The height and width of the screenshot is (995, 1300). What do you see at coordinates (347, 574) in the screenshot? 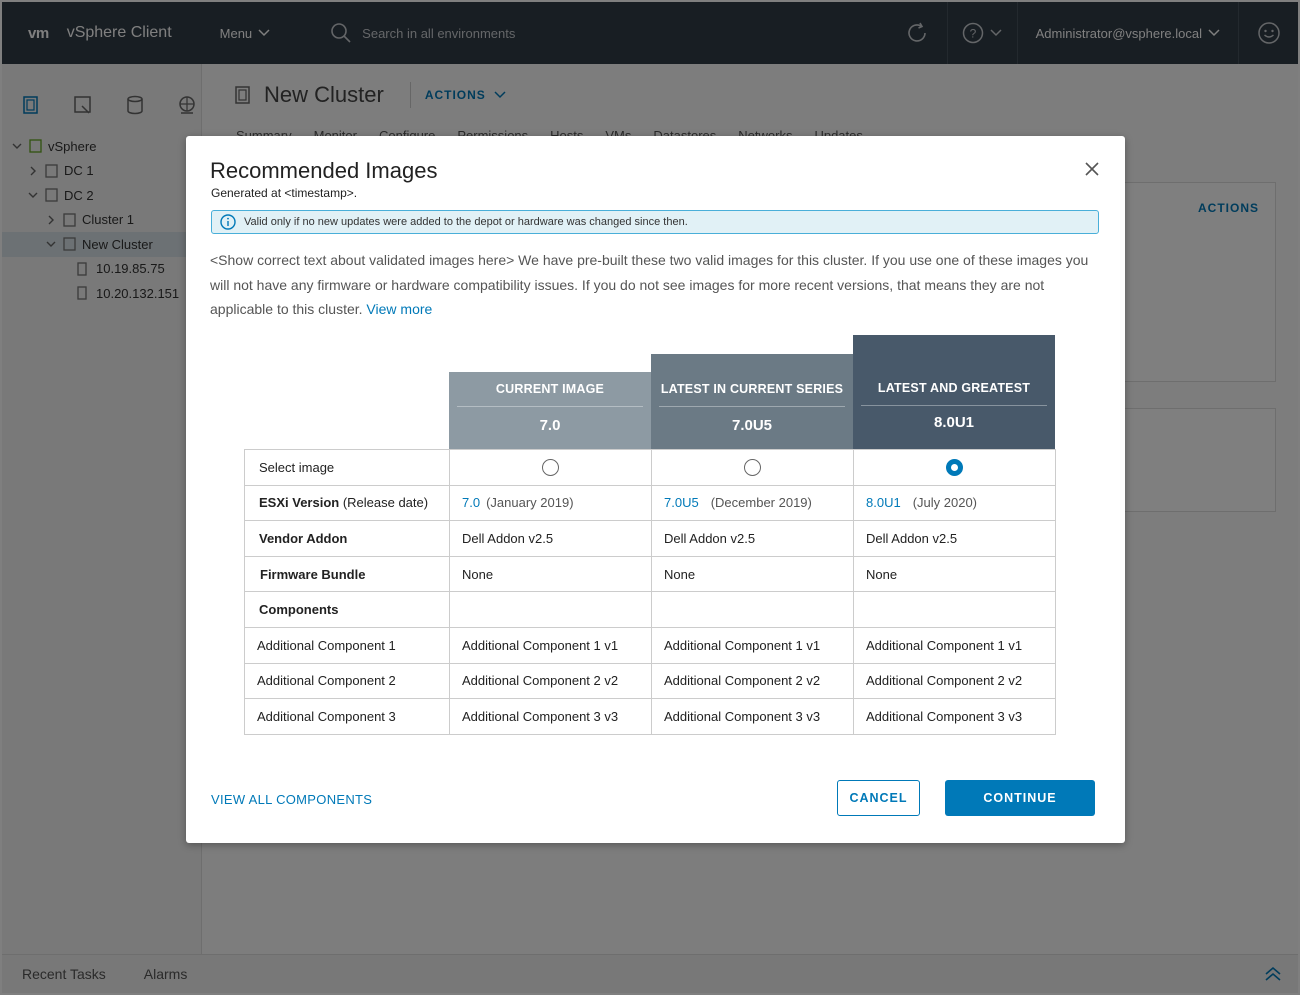
I see `row-label: Firmware Bundle` at bounding box center [347, 574].